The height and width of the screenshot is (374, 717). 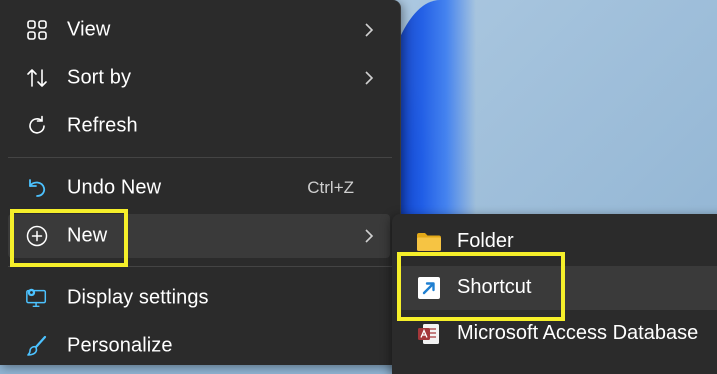 I want to click on menu-item-label: Undo New, so click(x=114, y=187).